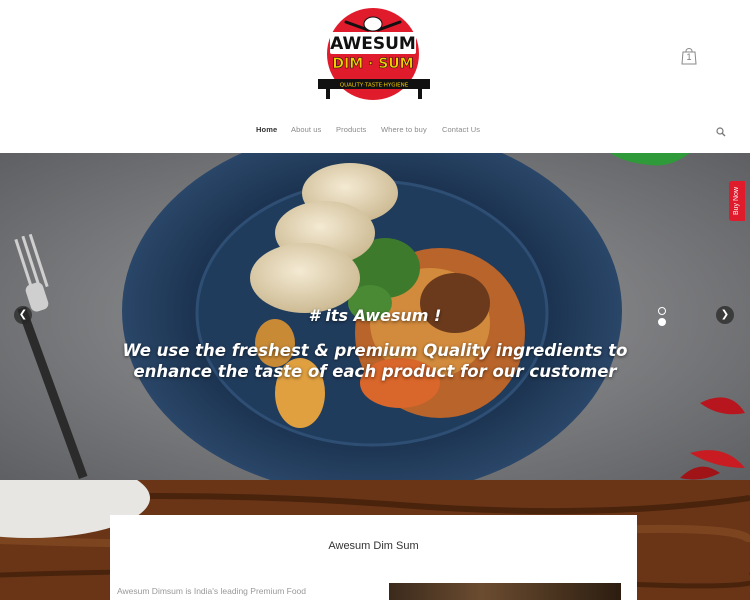  I want to click on prev-slide-button: ❮, so click(23, 315).